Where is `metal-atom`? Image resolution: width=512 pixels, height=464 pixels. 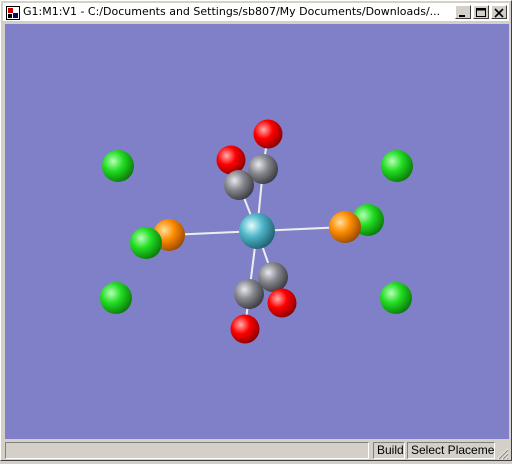
metal-atom is located at coordinates (257, 231).